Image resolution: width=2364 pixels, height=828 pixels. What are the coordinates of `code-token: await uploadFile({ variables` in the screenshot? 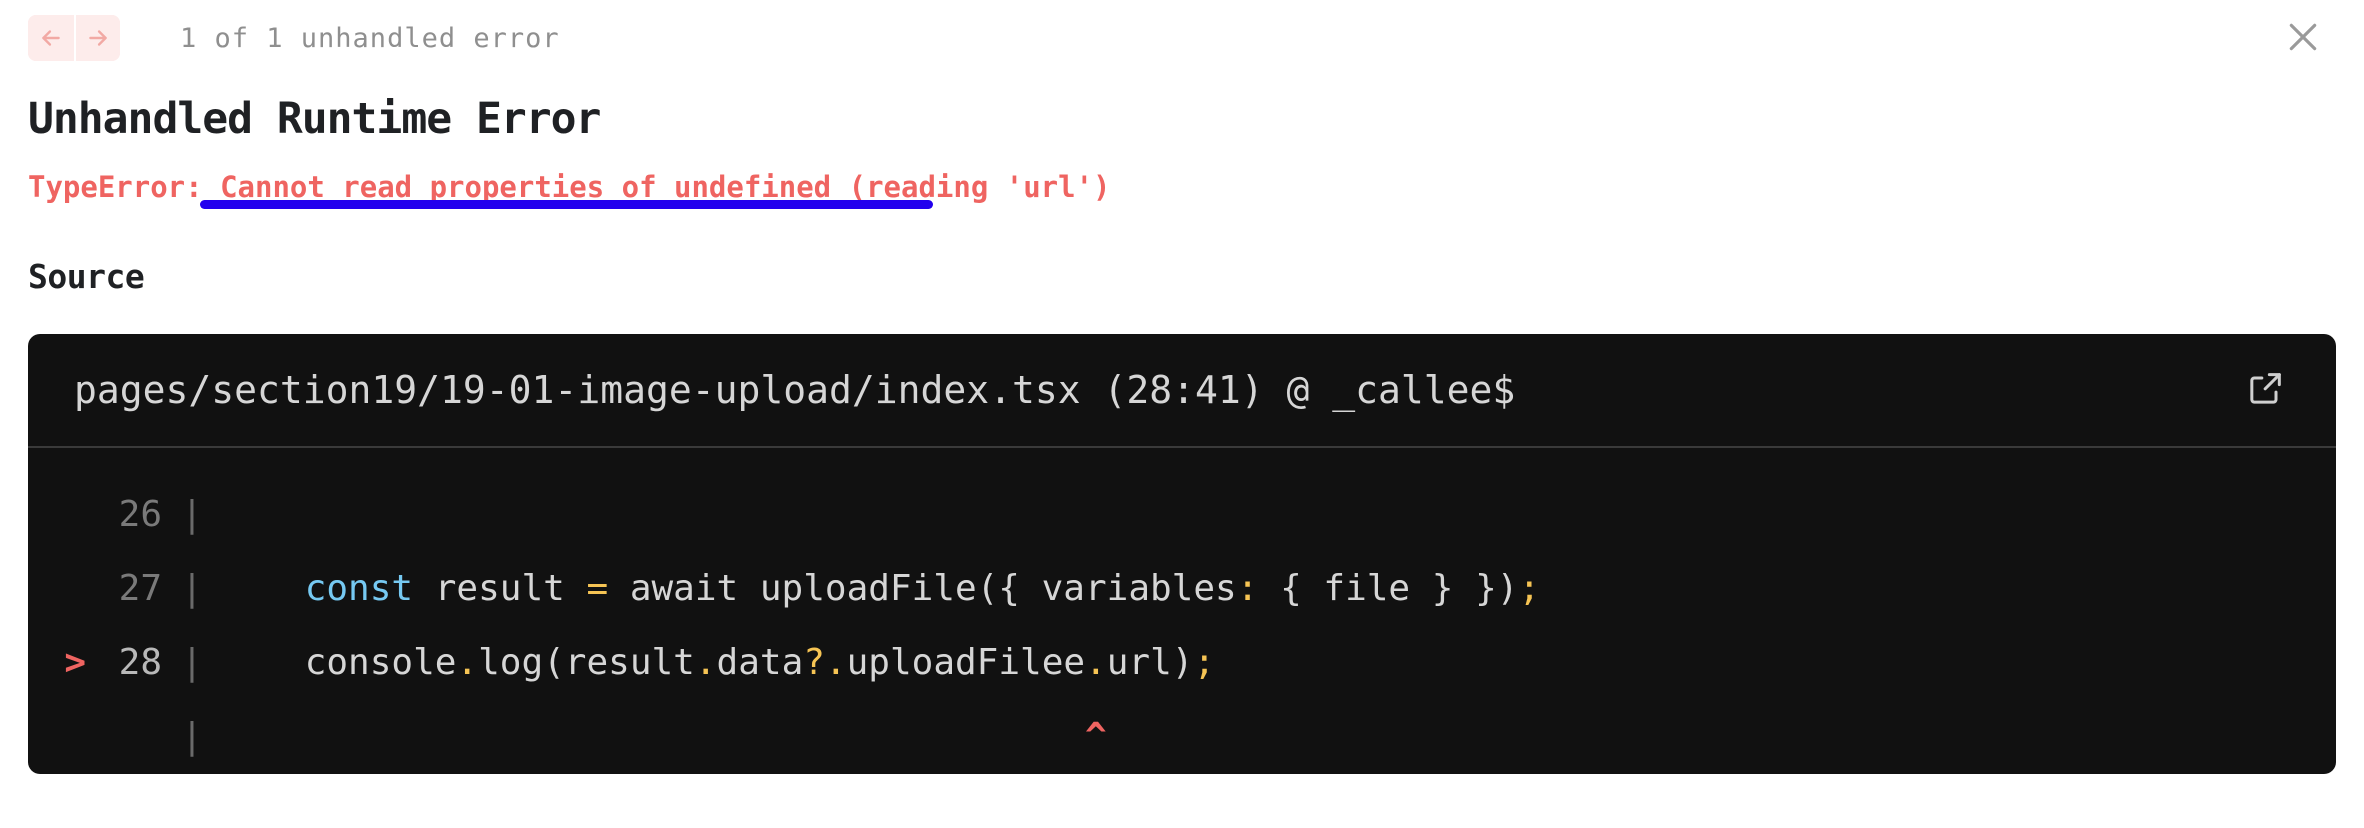 It's located at (922, 588).